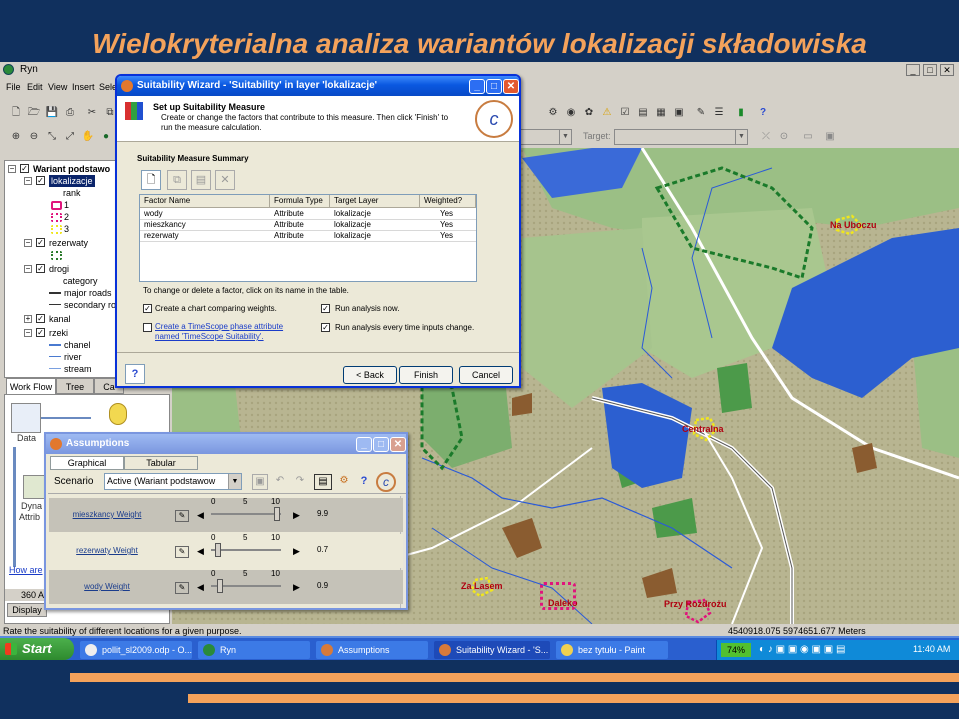 The height and width of the screenshot is (719, 959). What do you see at coordinates (763, 113) in the screenshot?
I see `help-icon: ?` at bounding box center [763, 113].